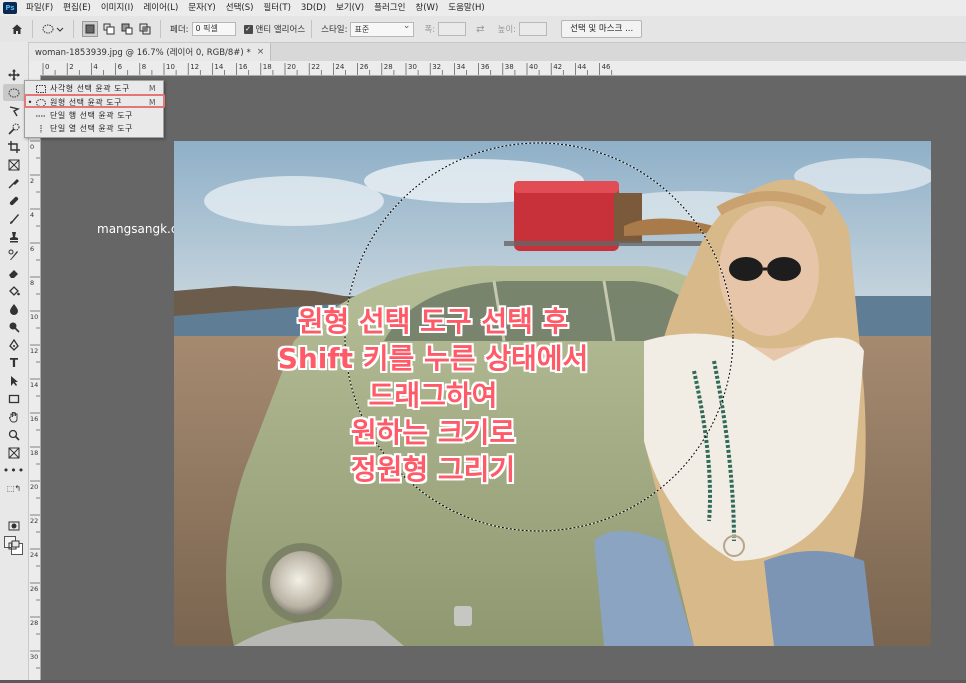 This screenshot has width=966, height=683. I want to click on screen-mode-icon, so click(14, 545).